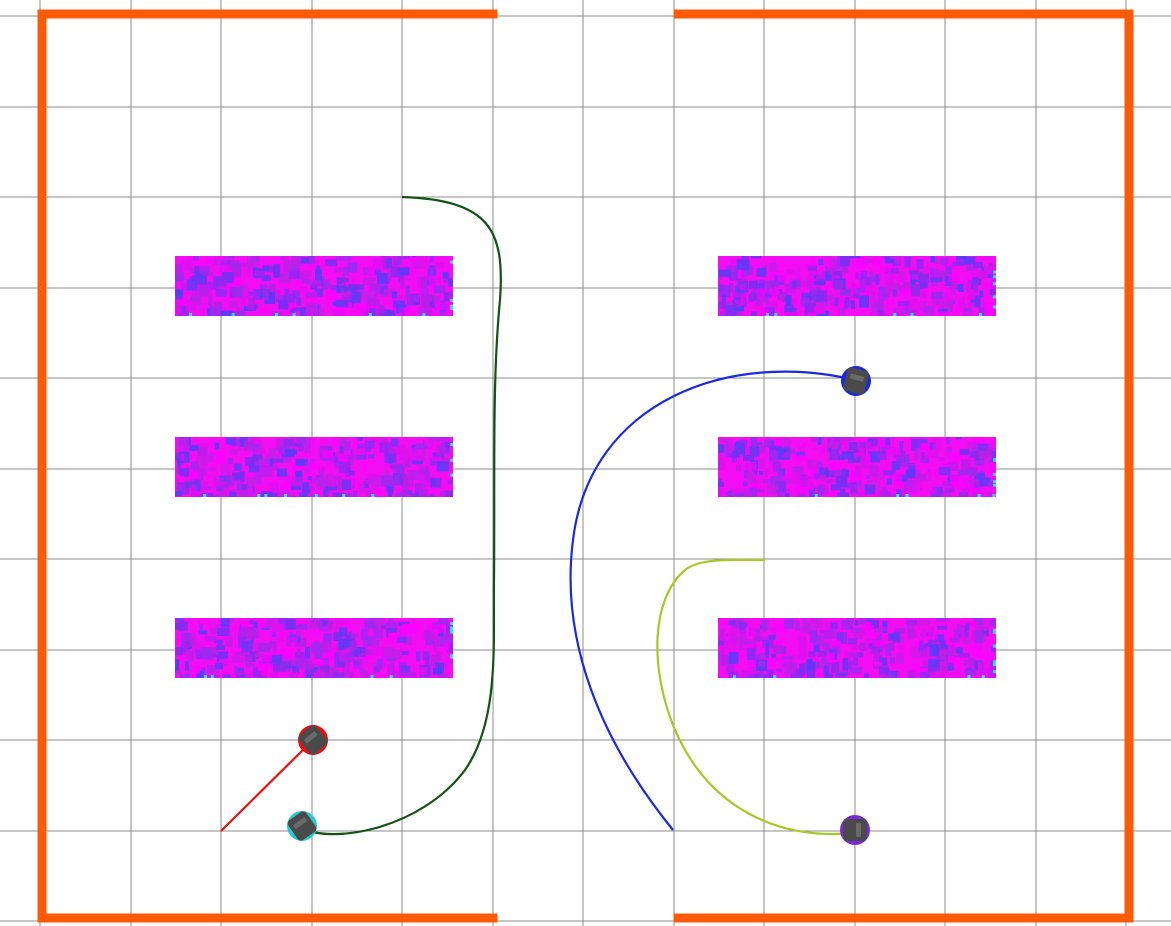  Describe the element at coordinates (302, 826) in the screenshot. I see `robot-cyan` at that location.